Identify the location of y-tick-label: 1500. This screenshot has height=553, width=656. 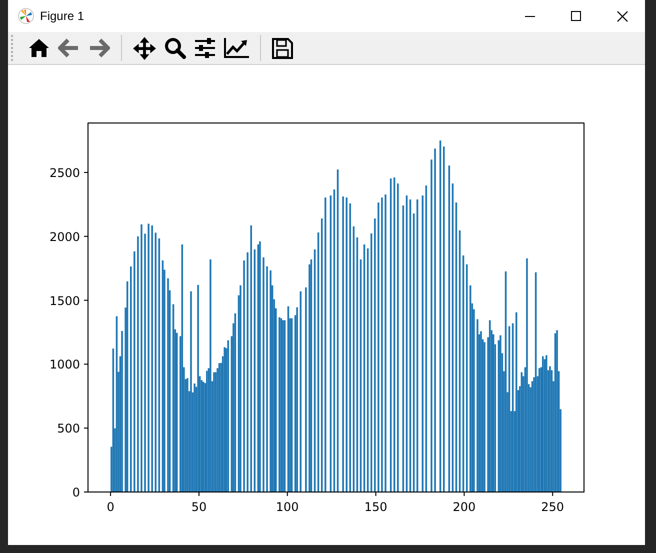
(64, 301).